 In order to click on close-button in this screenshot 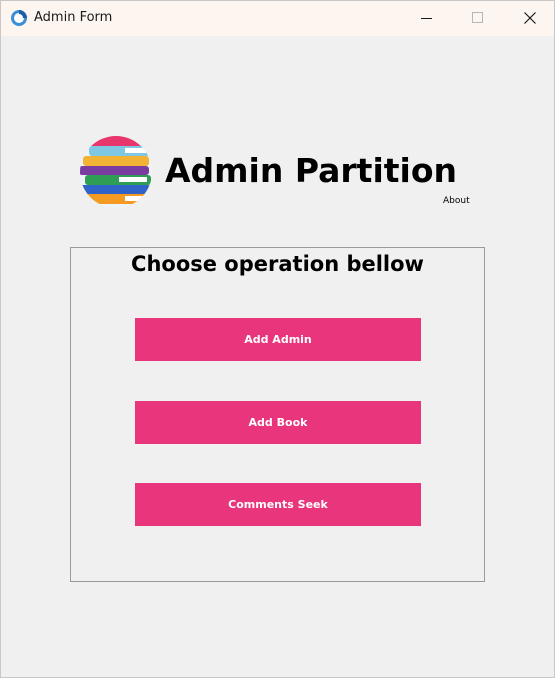, I will do `click(530, 18)`.